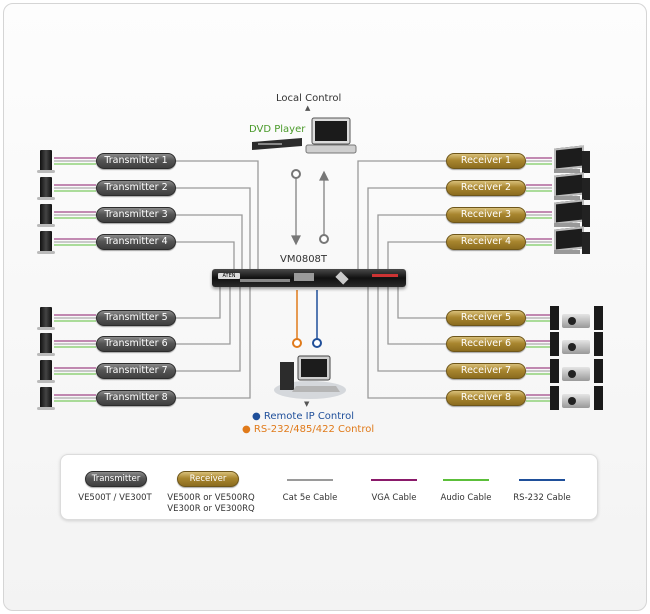 The height and width of the screenshot is (614, 650). What do you see at coordinates (136, 215) in the screenshot?
I see `transmitter-3: Transmitter 3` at bounding box center [136, 215].